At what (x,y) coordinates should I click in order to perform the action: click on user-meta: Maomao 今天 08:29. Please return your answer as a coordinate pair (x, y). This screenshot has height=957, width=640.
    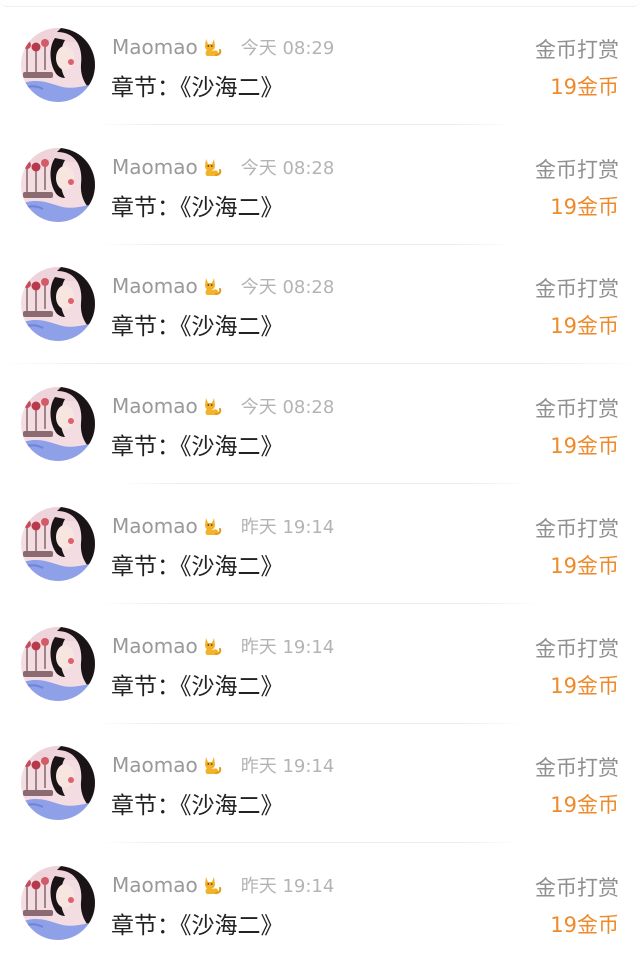
    Looking at the image, I should click on (223, 47).